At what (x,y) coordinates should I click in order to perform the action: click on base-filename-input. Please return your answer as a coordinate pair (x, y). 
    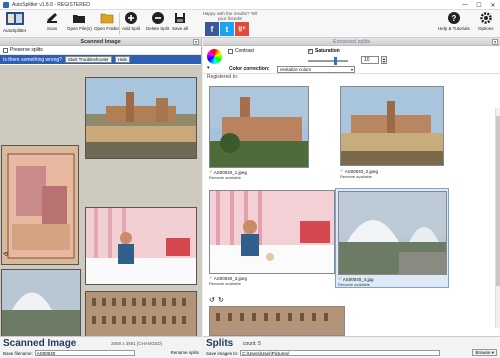
    Looking at the image, I should click on (84, 353).